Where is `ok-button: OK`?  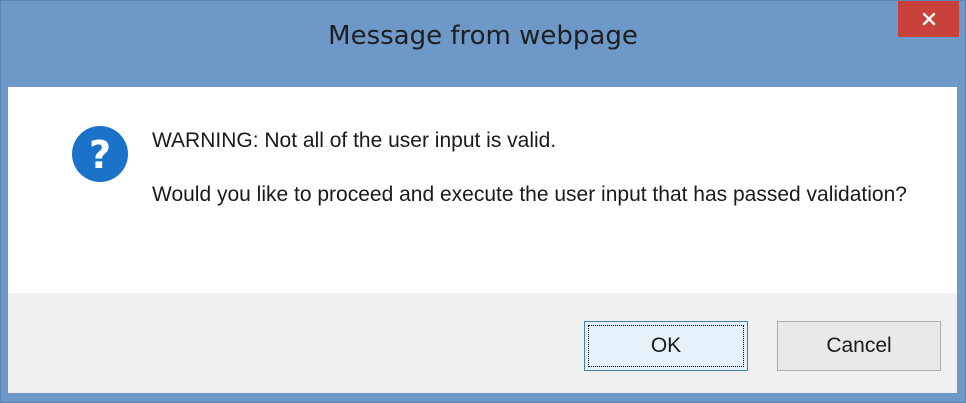
ok-button: OK is located at coordinates (666, 346).